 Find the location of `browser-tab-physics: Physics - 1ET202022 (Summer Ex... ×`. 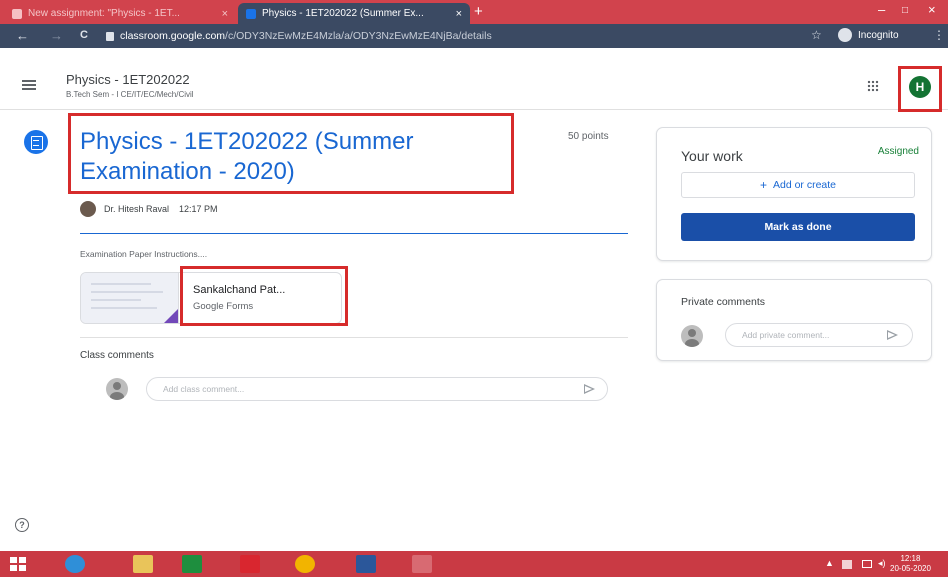

browser-tab-physics: Physics - 1ET202022 (Summer Ex... × is located at coordinates (354, 13).